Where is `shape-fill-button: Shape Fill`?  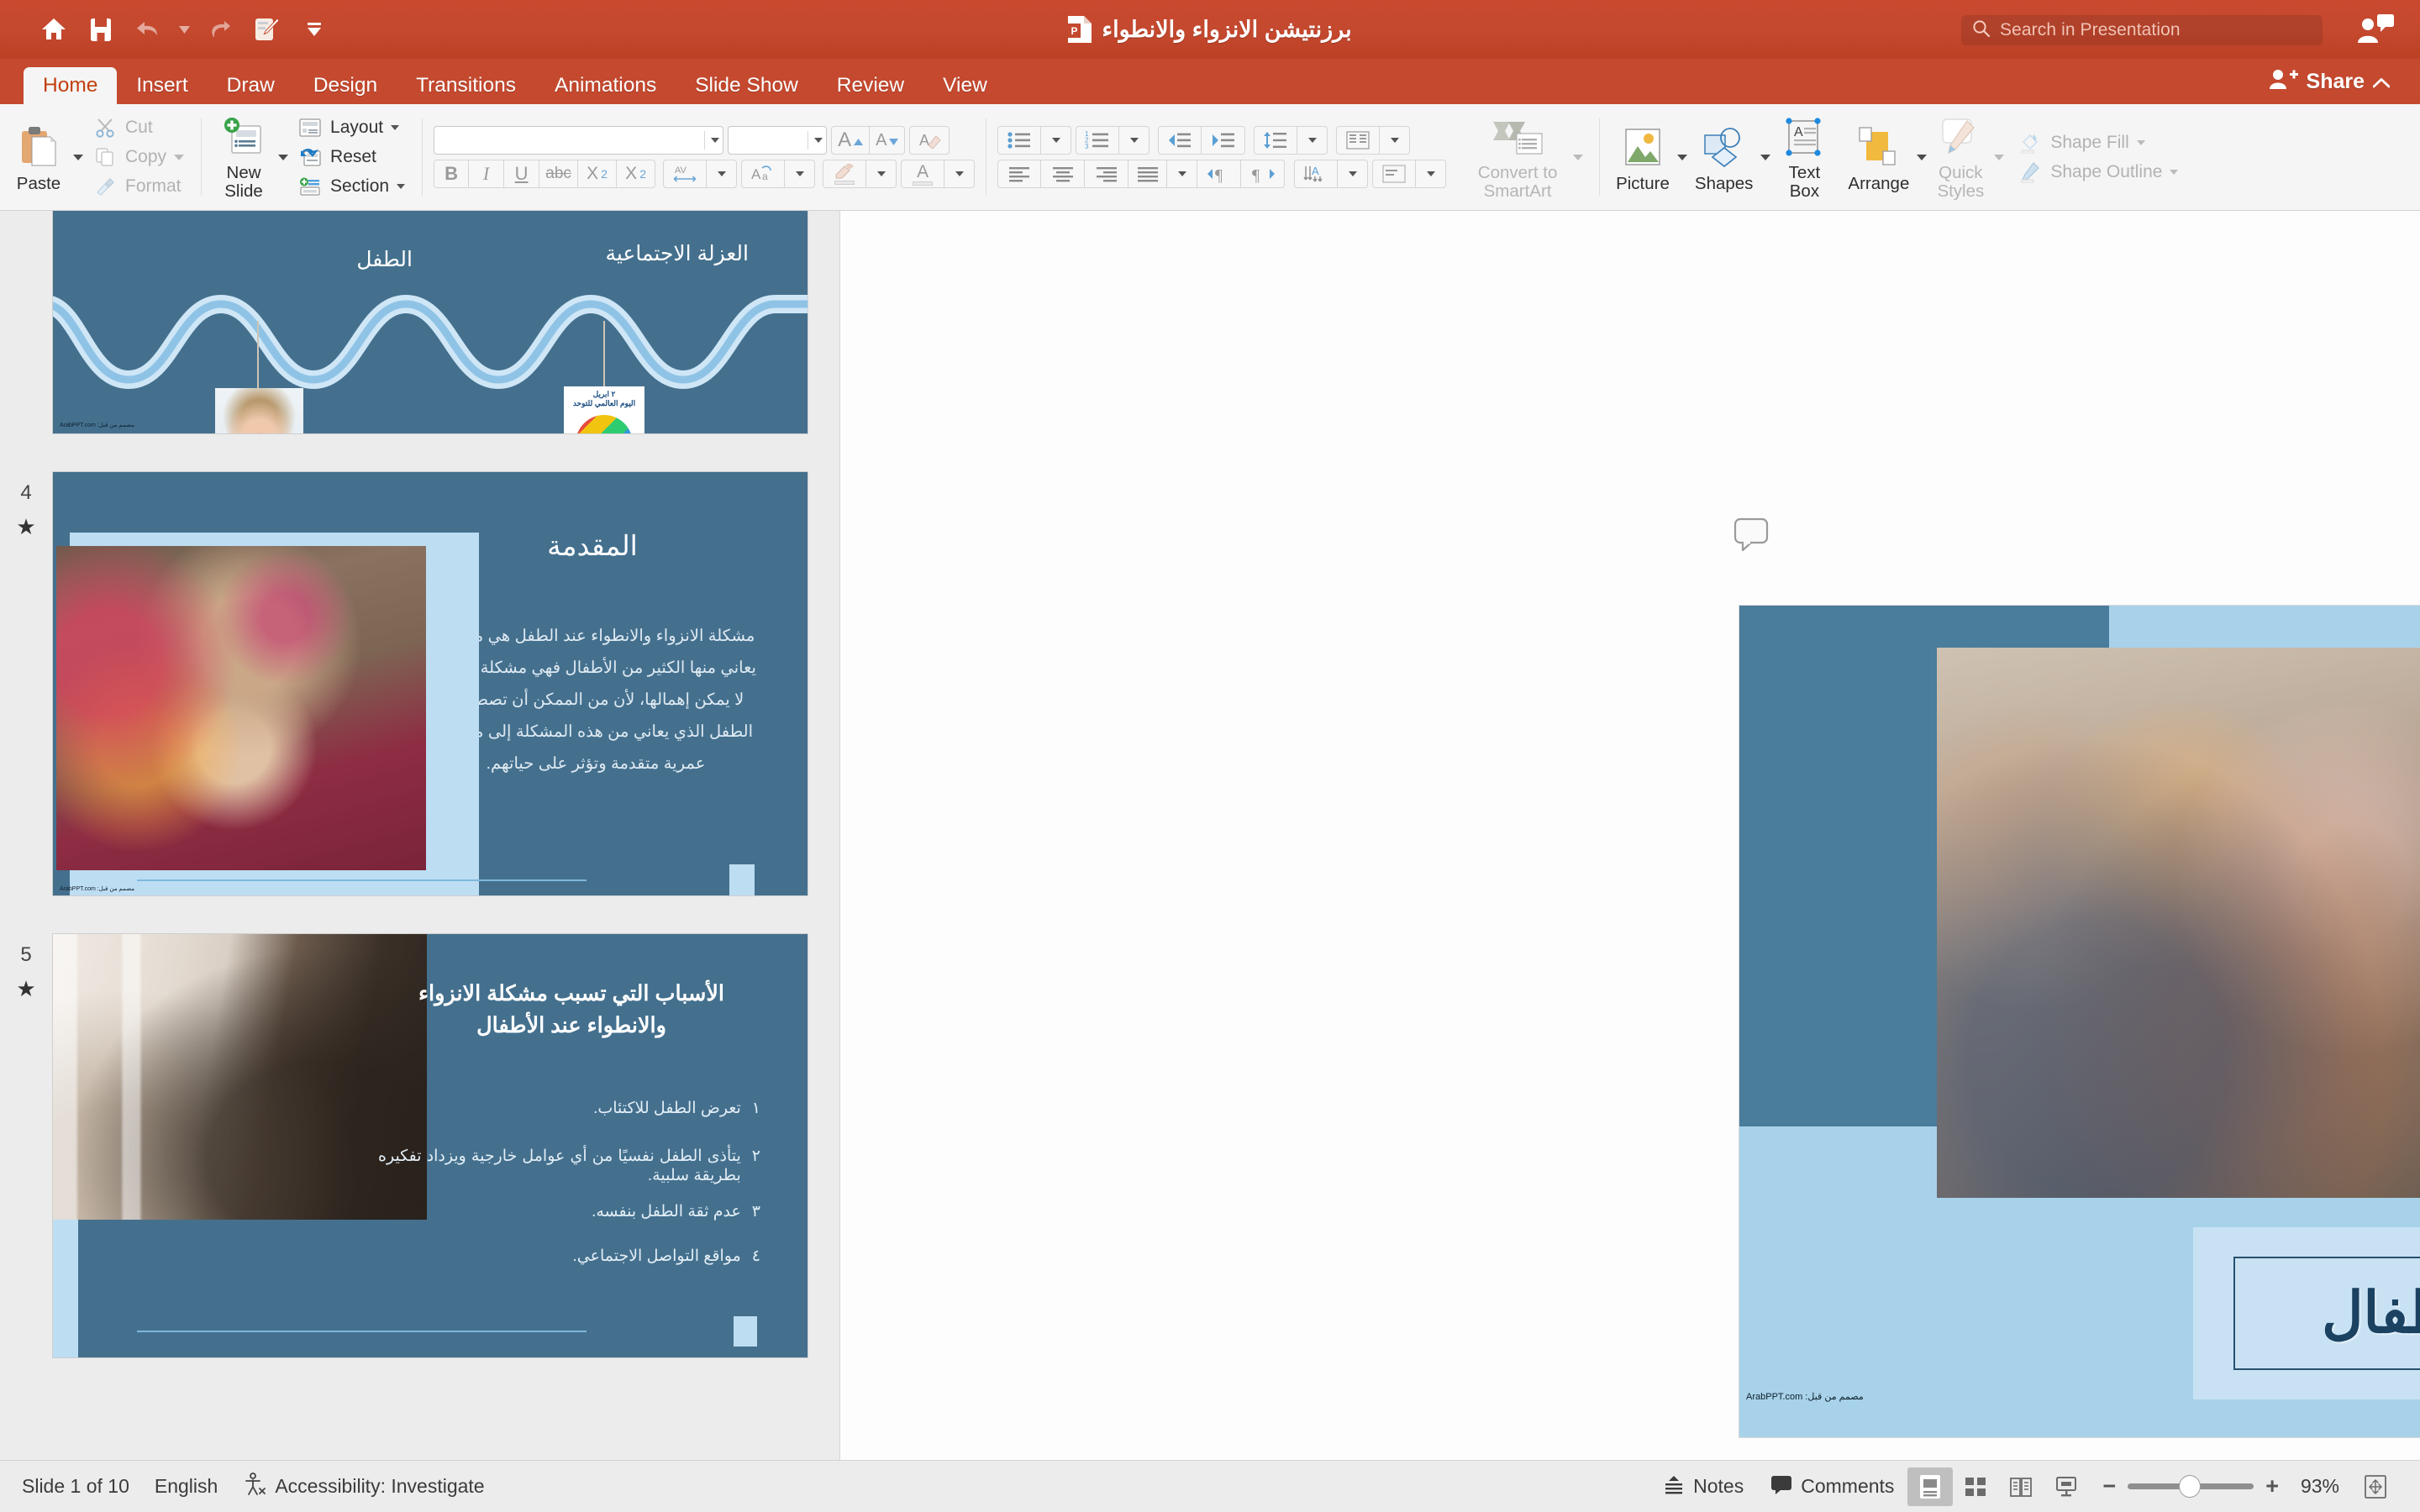 shape-fill-button: Shape Fill is located at coordinates (2098, 142).